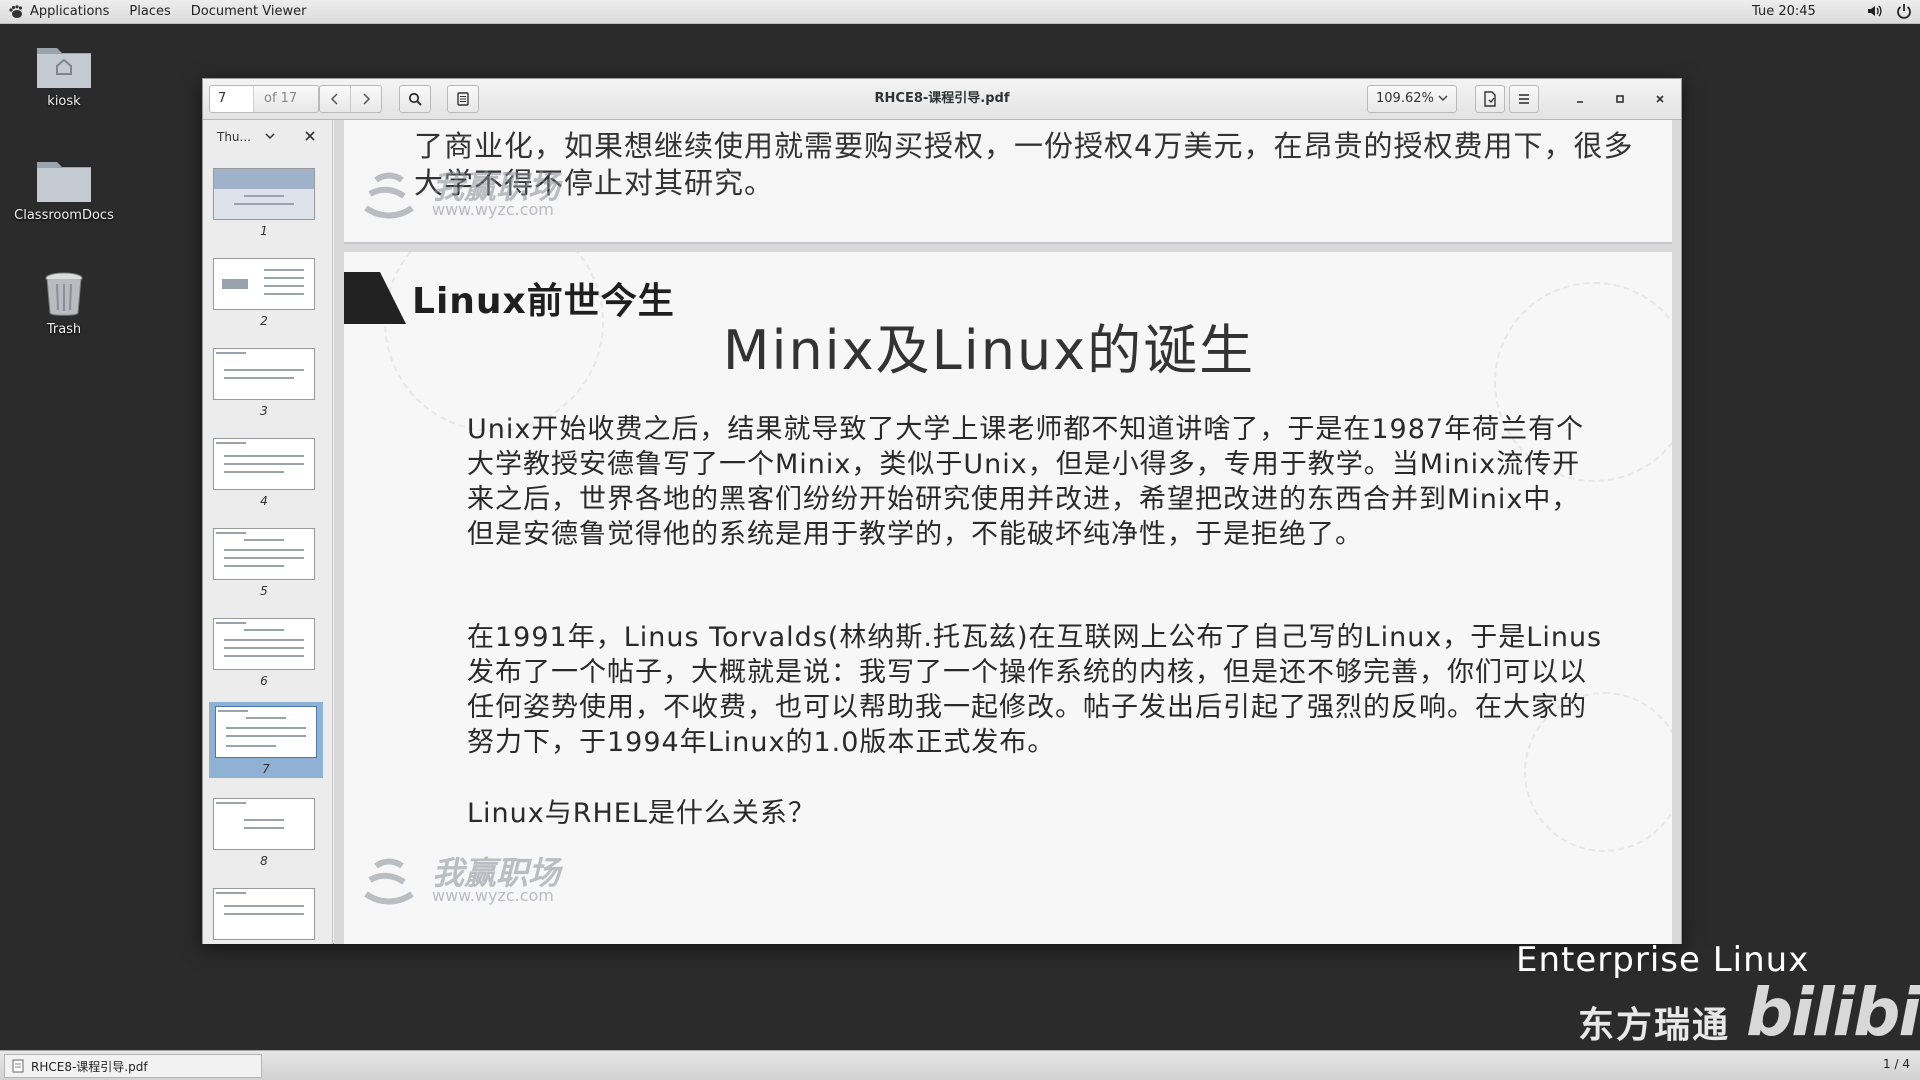 The width and height of the screenshot is (1920, 1080). What do you see at coordinates (1833, 1012) in the screenshot?
I see `bilibili-logo: bilibili` at bounding box center [1833, 1012].